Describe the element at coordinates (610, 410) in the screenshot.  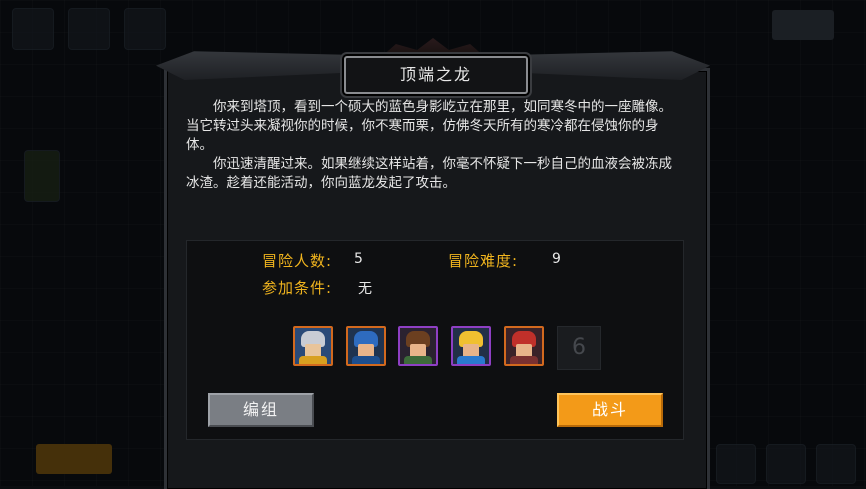
I see `battle-button: 战斗` at that location.